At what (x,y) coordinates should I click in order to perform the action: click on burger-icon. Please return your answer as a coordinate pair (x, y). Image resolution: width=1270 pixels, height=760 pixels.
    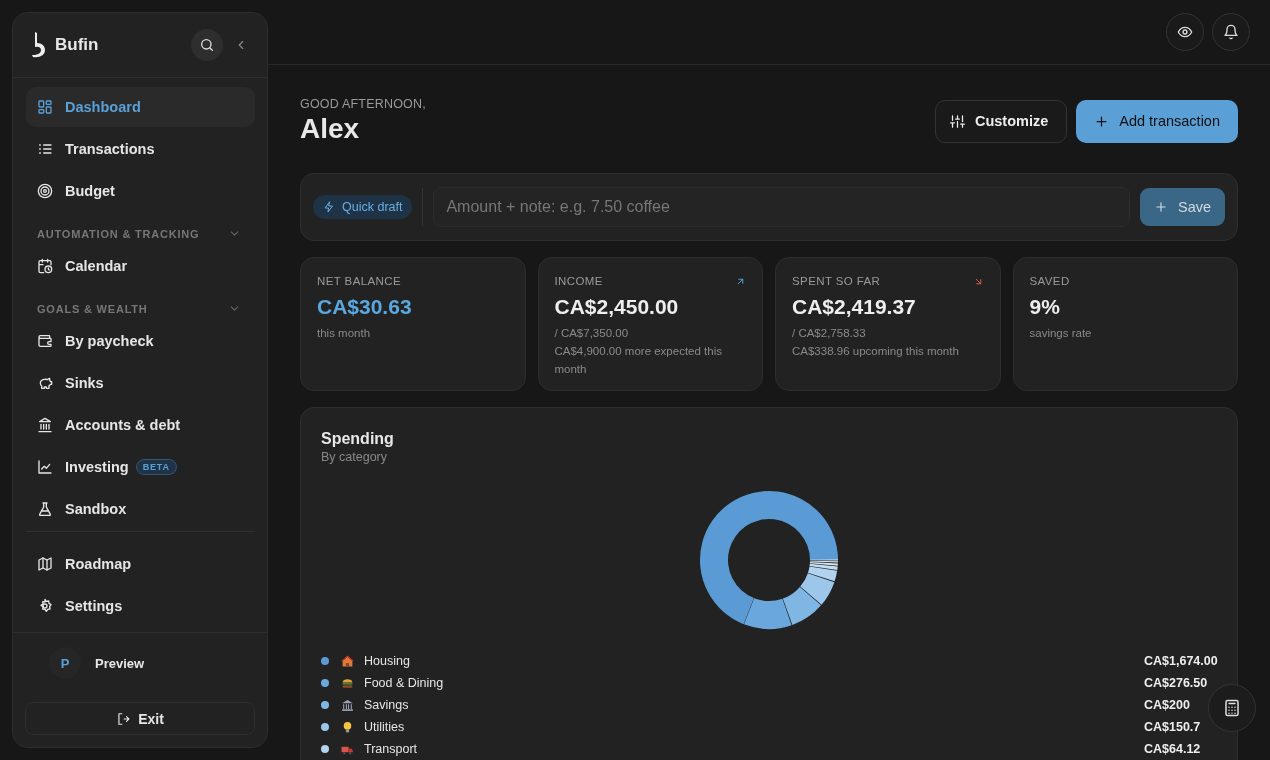
    Looking at the image, I should click on (347, 683).